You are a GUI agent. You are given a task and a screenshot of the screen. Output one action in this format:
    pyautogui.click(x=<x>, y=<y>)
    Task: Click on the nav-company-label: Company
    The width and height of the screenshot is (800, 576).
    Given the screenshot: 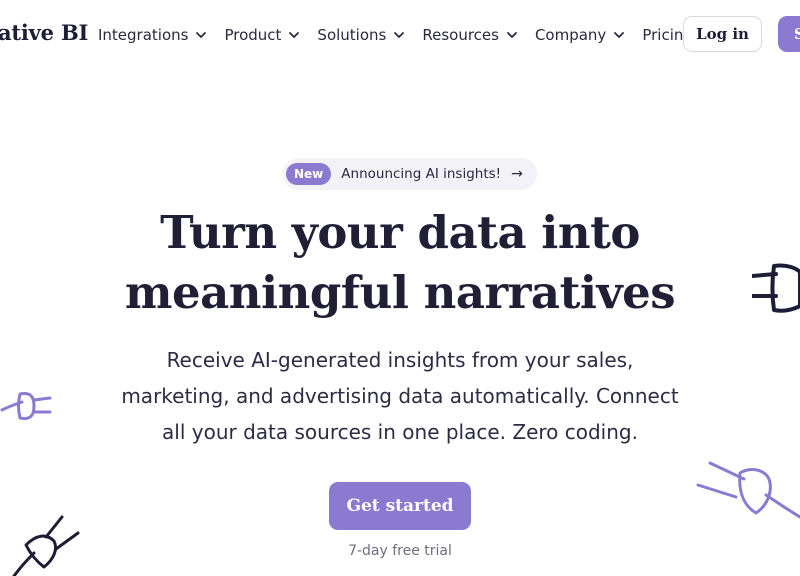 What is the action you would take?
    pyautogui.click(x=570, y=35)
    